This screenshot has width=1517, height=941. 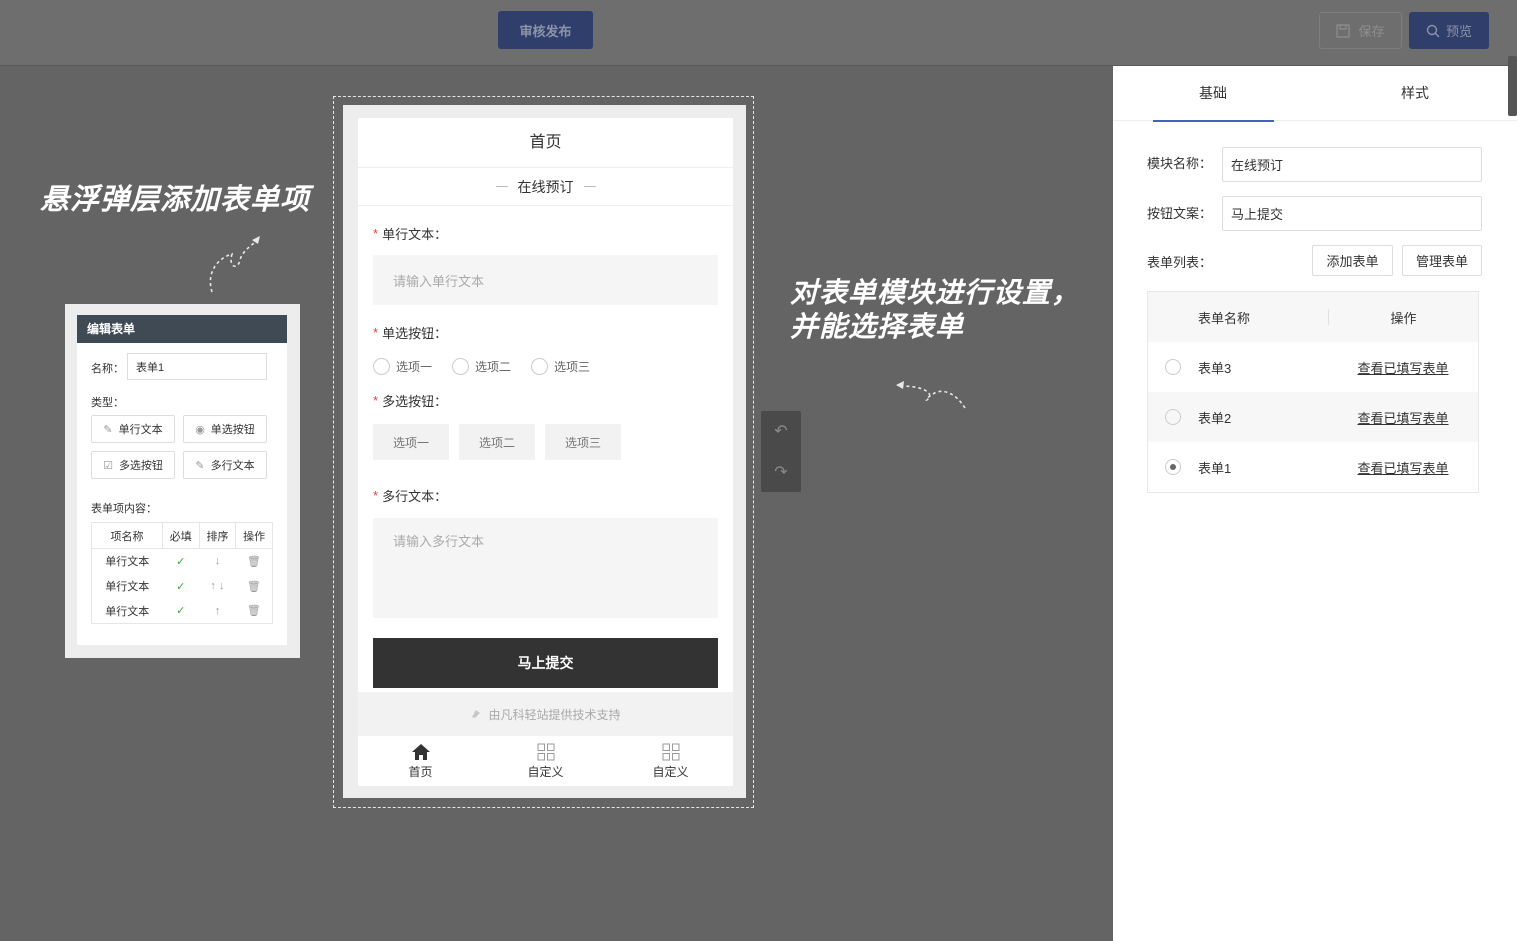 I want to click on annotation-right-line2: 并能选择表单, so click(x=877, y=326).